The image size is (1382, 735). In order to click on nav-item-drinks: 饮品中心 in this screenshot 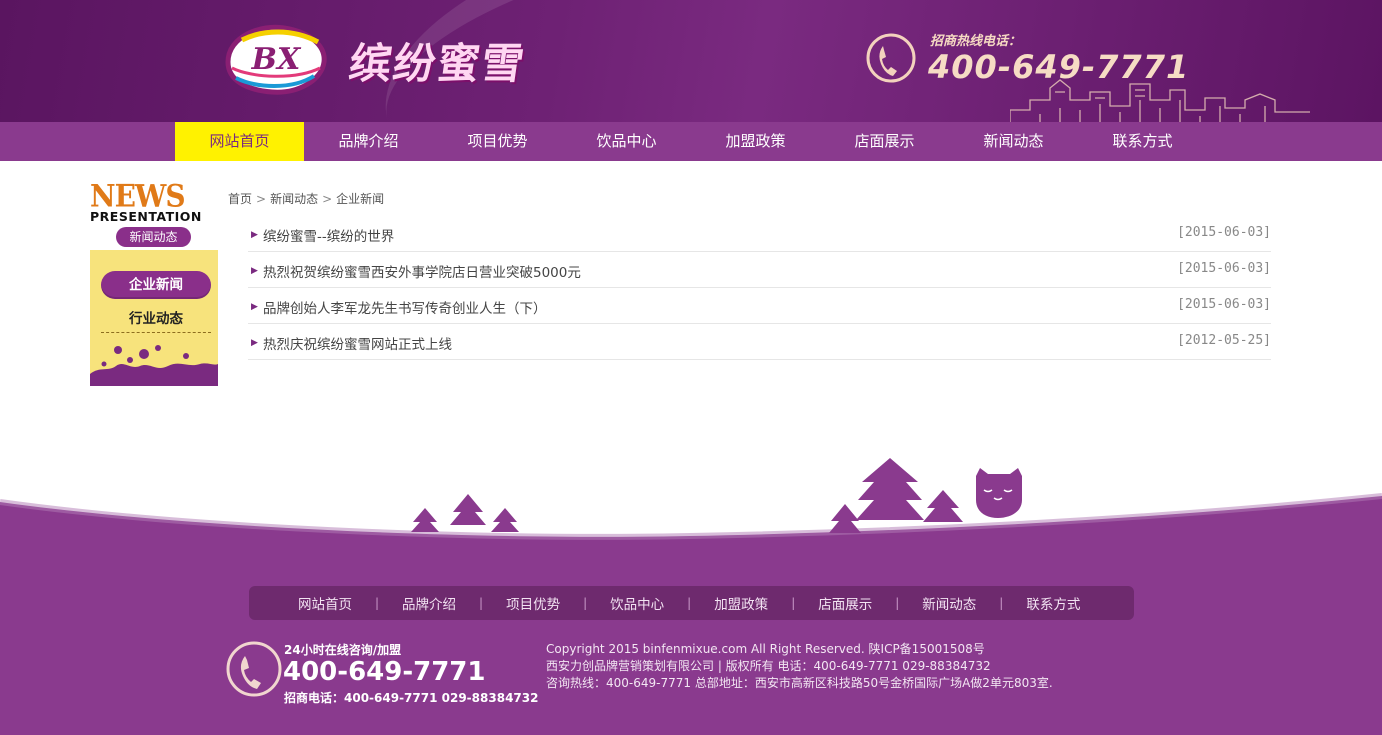, I will do `click(626, 141)`.